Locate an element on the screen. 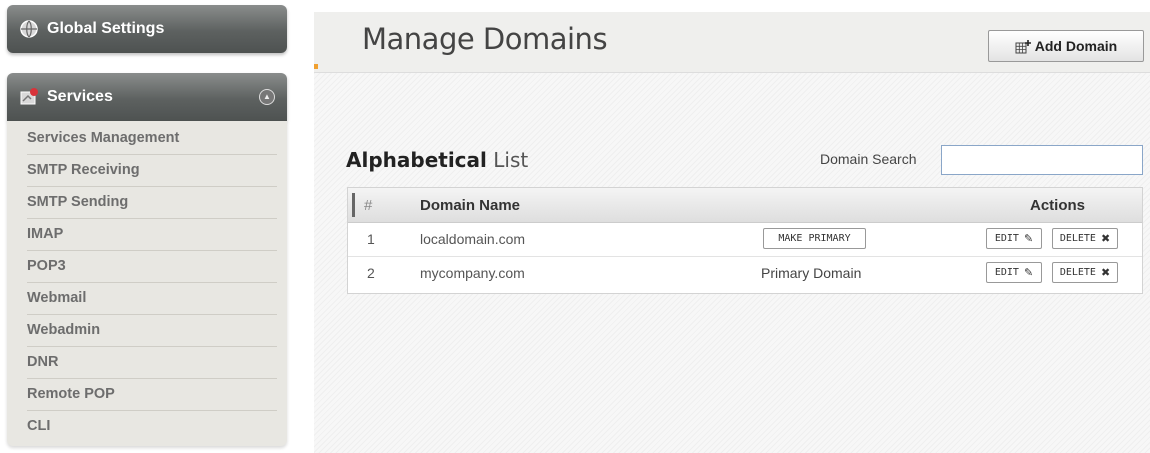 This screenshot has width=1150, height=453. domain-search-input is located at coordinates (1042, 160).